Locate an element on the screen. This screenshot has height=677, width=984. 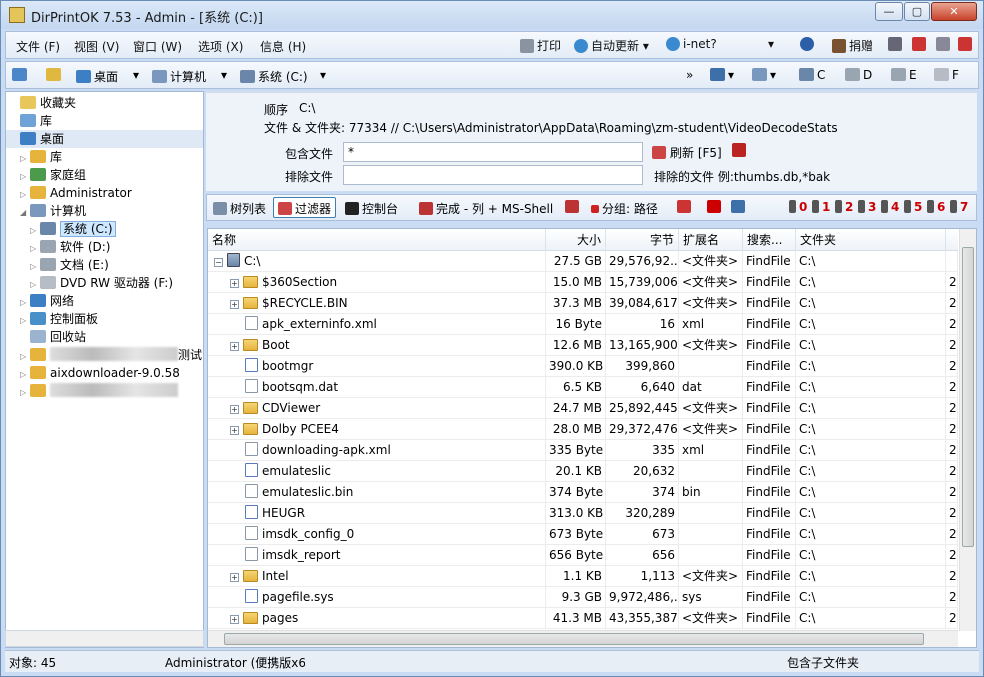
drive-d-button: D is located at coordinates (858, 75).